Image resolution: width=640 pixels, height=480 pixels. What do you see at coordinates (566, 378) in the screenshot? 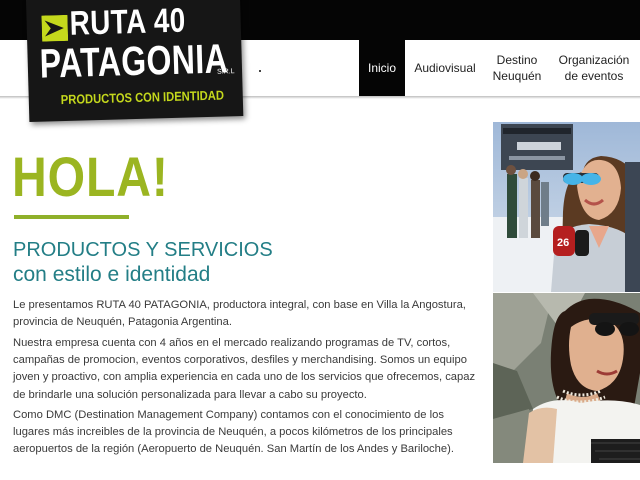
I see `photo-woman-sunglasses` at bounding box center [566, 378].